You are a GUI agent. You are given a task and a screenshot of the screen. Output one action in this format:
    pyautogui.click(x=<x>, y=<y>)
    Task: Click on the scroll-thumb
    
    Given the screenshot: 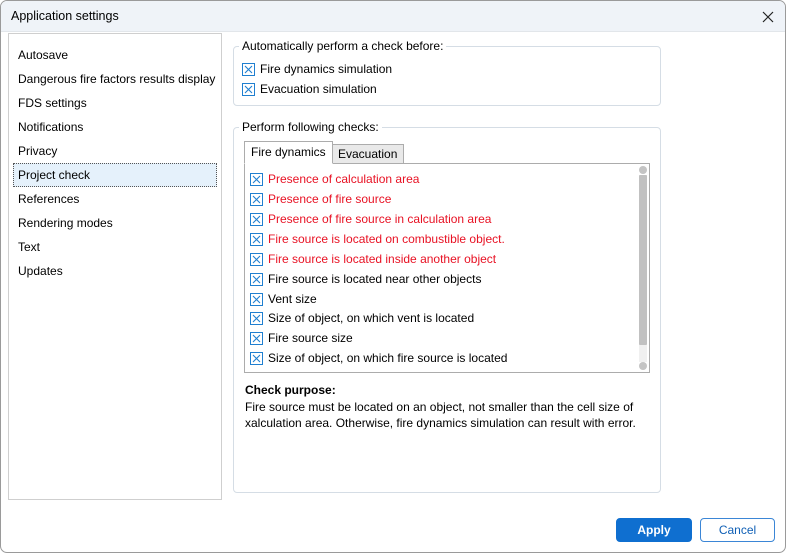 What is the action you would take?
    pyautogui.click(x=643, y=260)
    